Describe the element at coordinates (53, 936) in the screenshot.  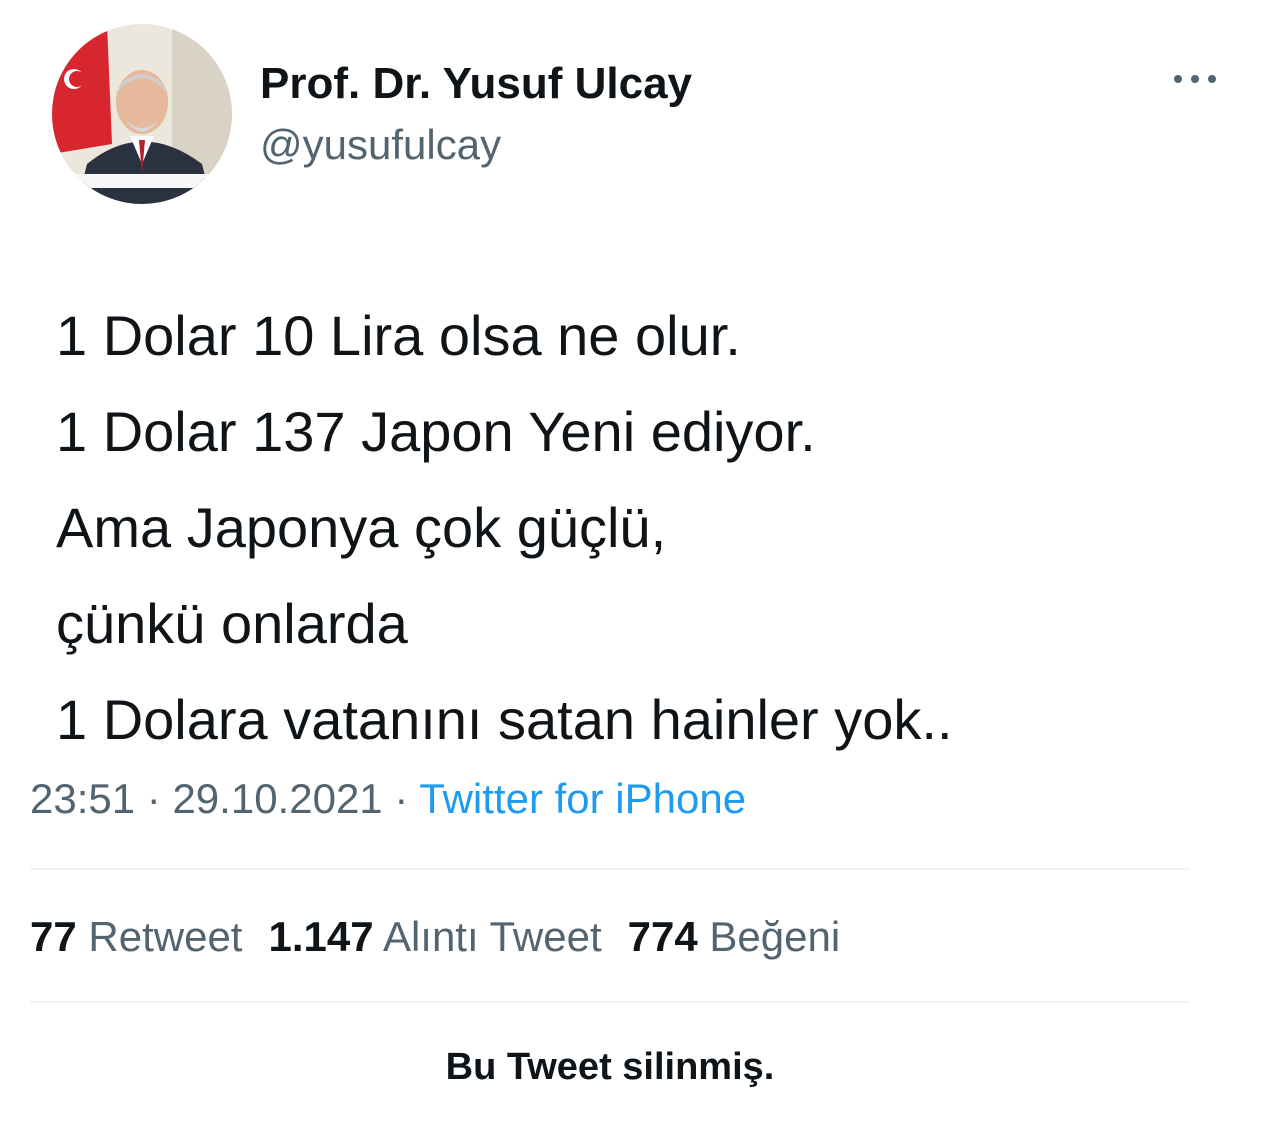
I see `retweets-count: 77` at that location.